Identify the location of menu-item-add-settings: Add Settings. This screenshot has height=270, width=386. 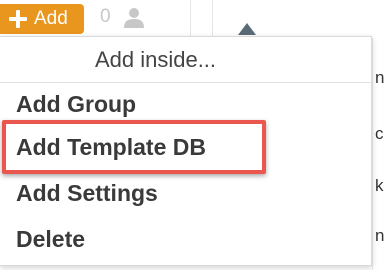
(87, 193).